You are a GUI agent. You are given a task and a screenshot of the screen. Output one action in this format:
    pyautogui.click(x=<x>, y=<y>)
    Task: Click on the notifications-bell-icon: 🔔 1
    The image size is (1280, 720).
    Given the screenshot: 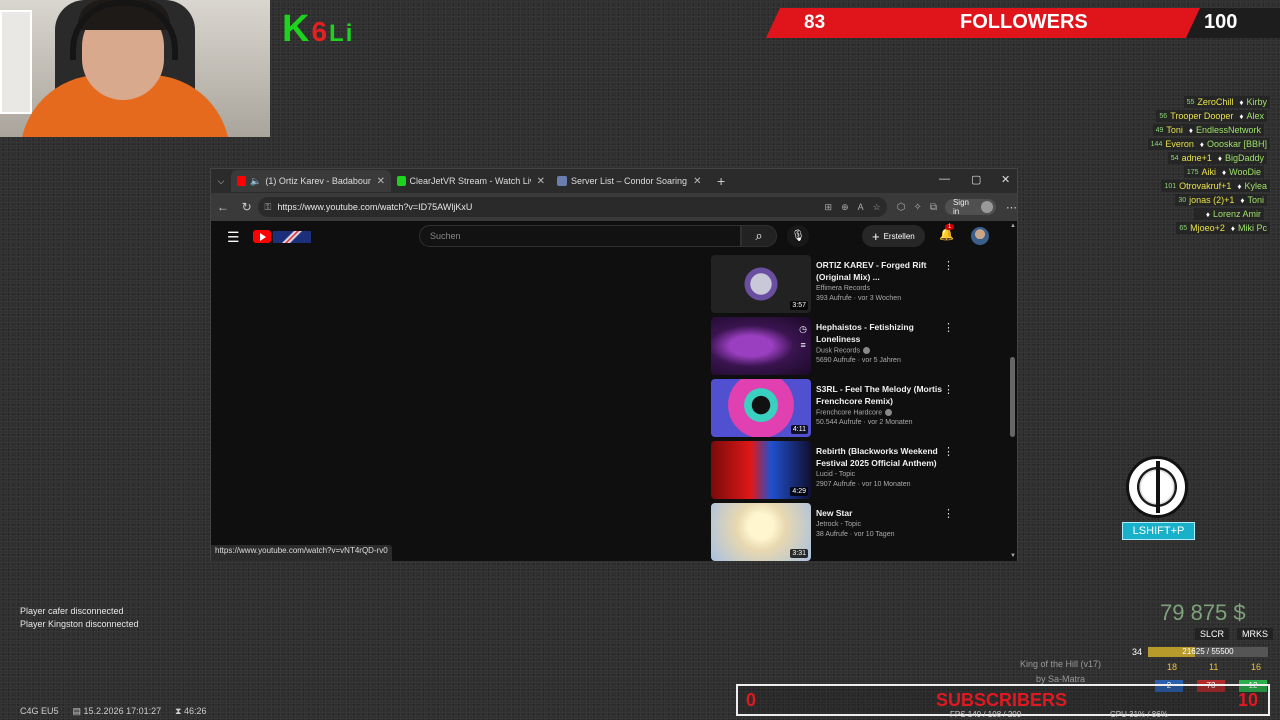 What is the action you would take?
    pyautogui.click(x=947, y=232)
    